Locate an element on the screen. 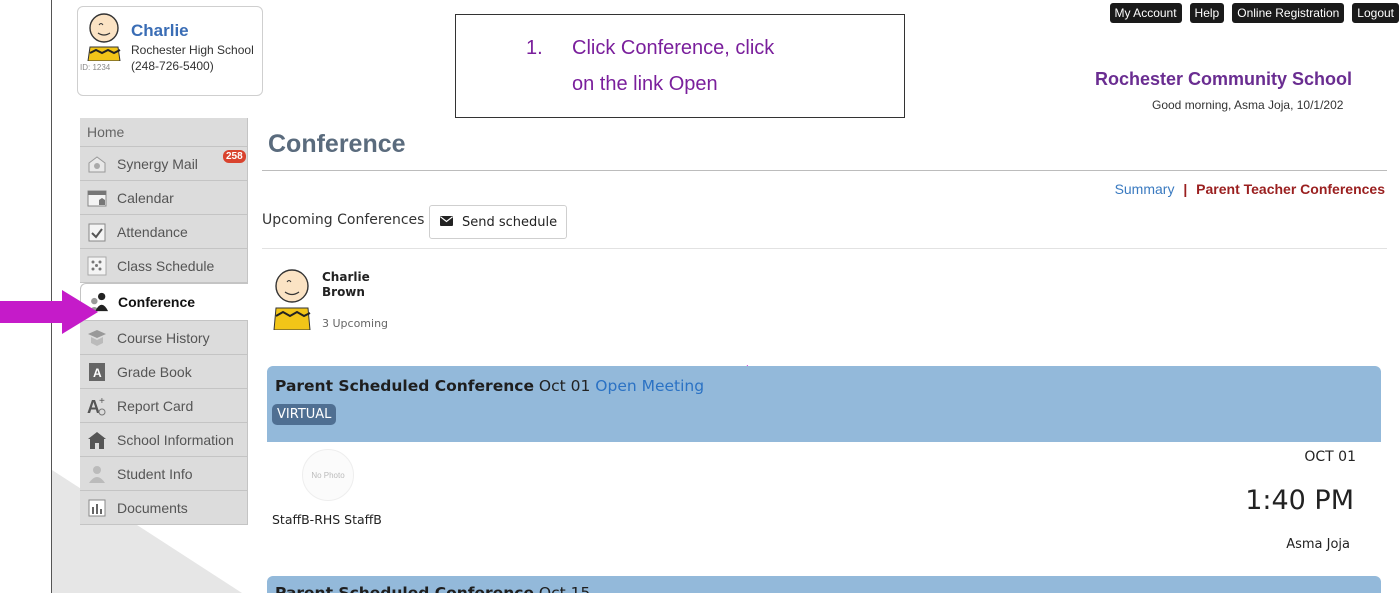 This screenshot has height=593, width=1399. sidebar-item-label: Home is located at coordinates (106, 132).